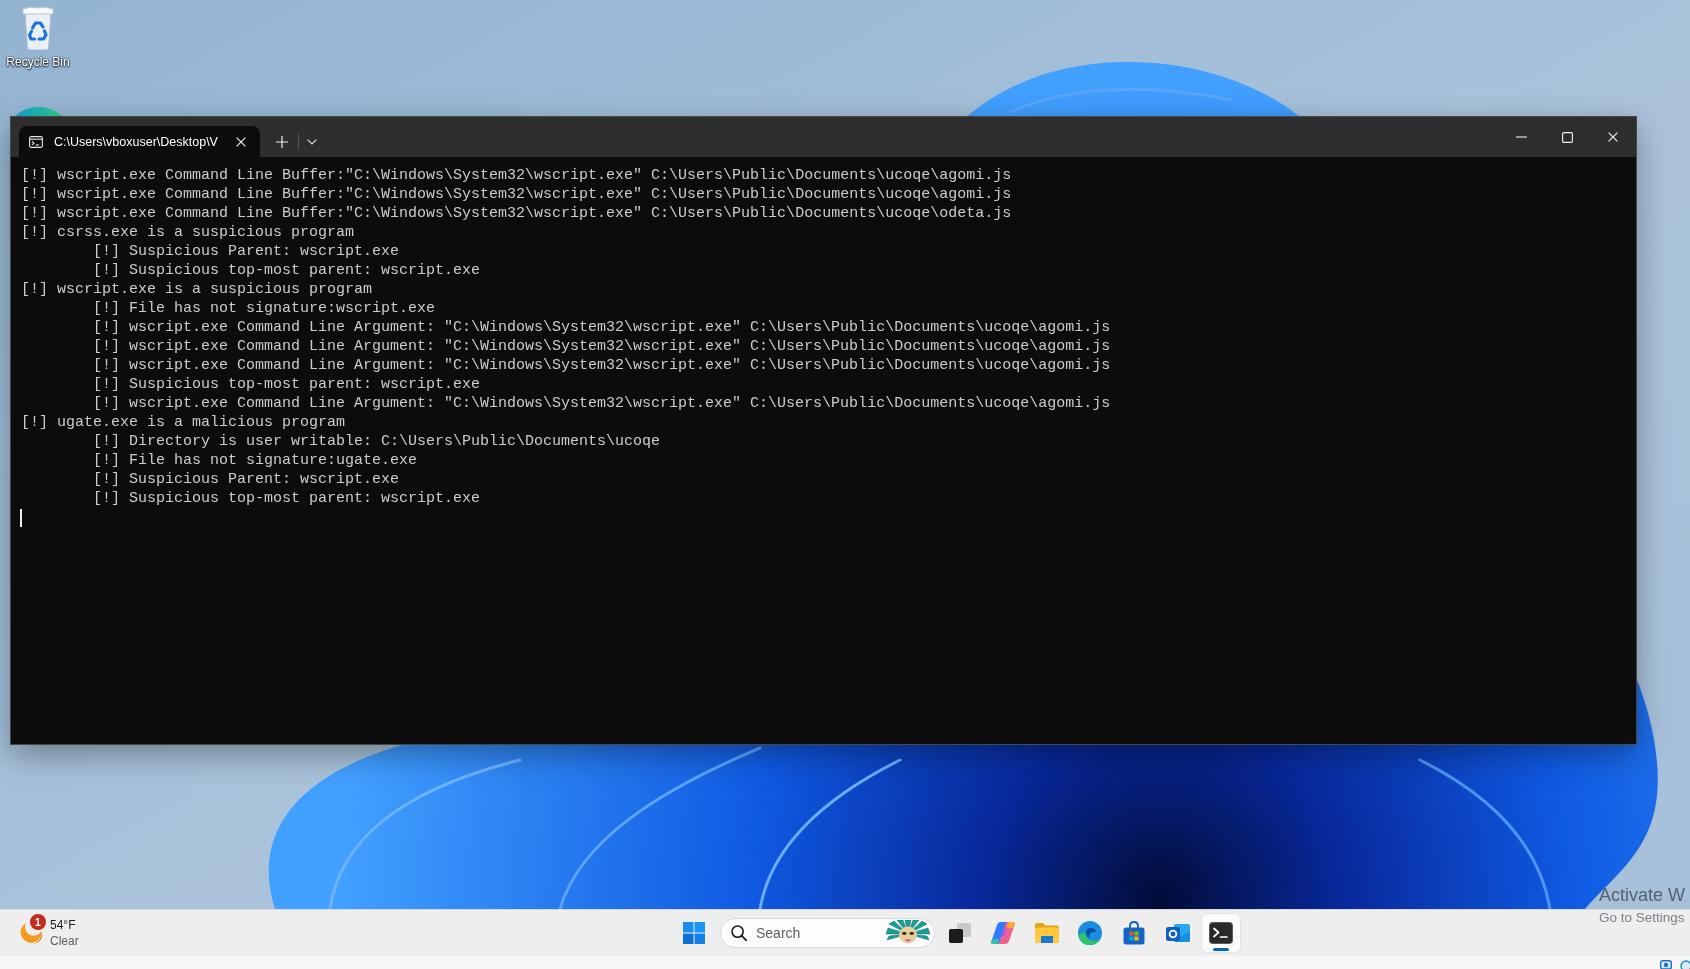 This screenshot has height=969, width=1690. What do you see at coordinates (1642, 918) in the screenshot?
I see `activation-subtitle: Go to Settings` at bounding box center [1642, 918].